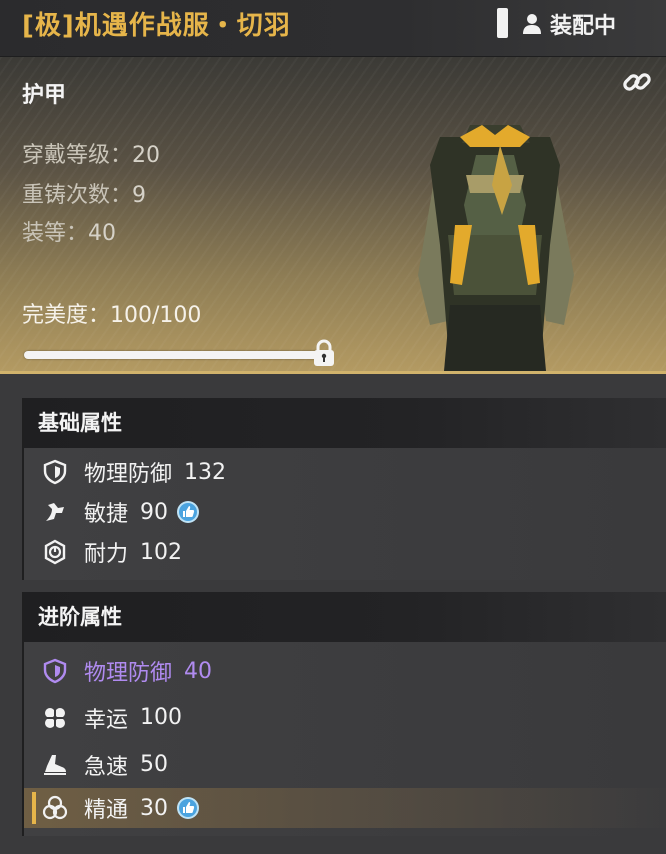 The height and width of the screenshot is (854, 666). I want to click on selection-marker, so click(34, 808).